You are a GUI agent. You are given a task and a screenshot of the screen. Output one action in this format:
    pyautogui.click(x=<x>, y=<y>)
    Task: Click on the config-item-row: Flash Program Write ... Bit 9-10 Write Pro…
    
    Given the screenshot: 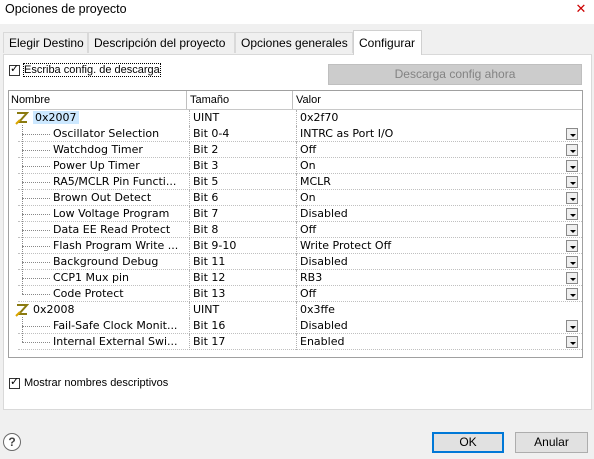 What is the action you would take?
    pyautogui.click(x=295, y=246)
    